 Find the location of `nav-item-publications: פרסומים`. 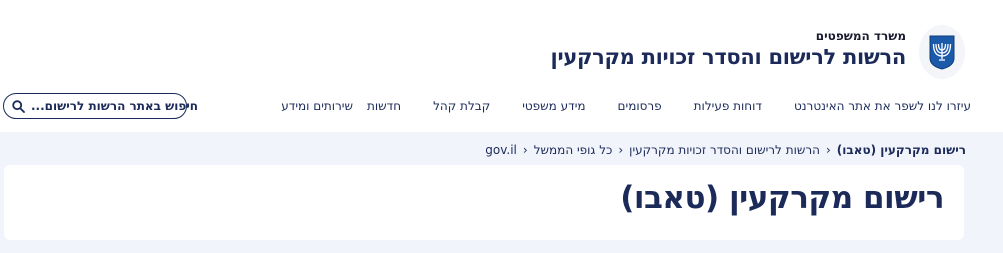

nav-item-publications: פרסומים is located at coordinates (640, 106).